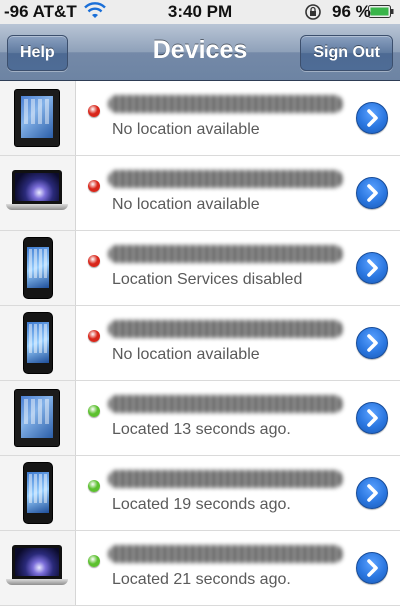 Image resolution: width=400 pixels, height=606 pixels. What do you see at coordinates (351, 11) in the screenshot?
I see `battery-percent: 96 %` at bounding box center [351, 11].